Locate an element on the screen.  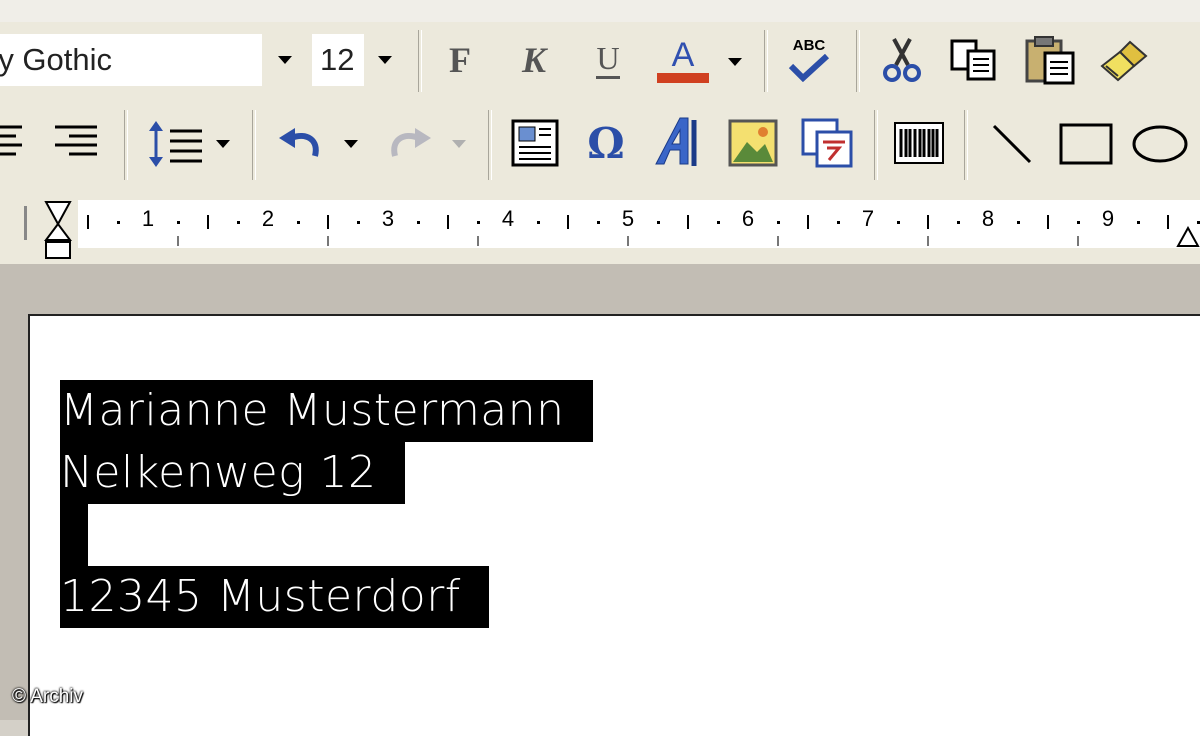
copy-icon is located at coordinates (973, 60).